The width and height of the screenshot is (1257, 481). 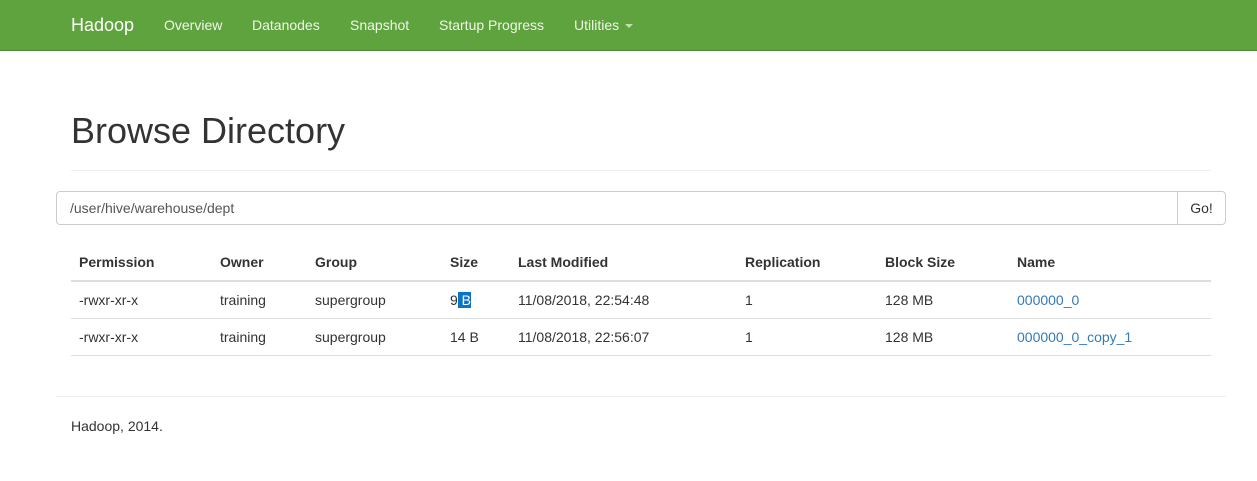 What do you see at coordinates (242, 262) in the screenshot?
I see `column-header-owner: Owner` at bounding box center [242, 262].